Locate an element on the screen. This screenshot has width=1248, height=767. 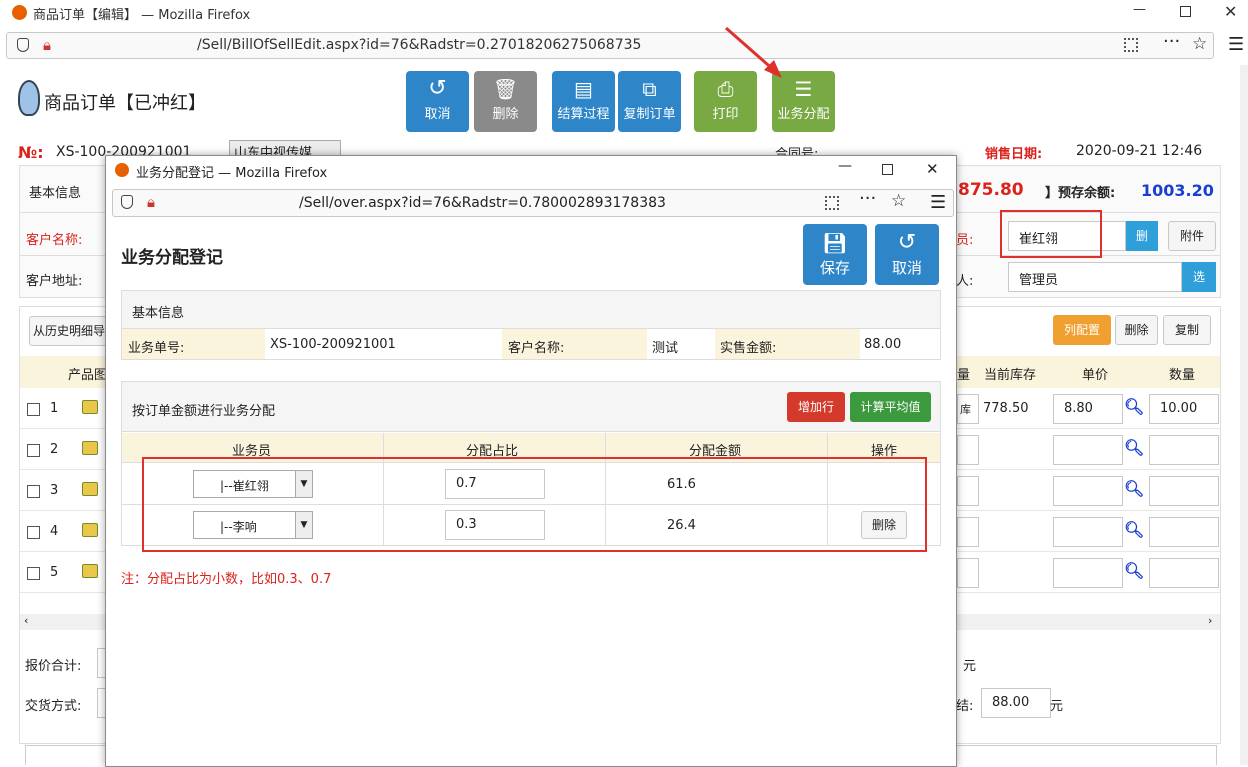
maximize-icon is located at coordinates (1185, 11).